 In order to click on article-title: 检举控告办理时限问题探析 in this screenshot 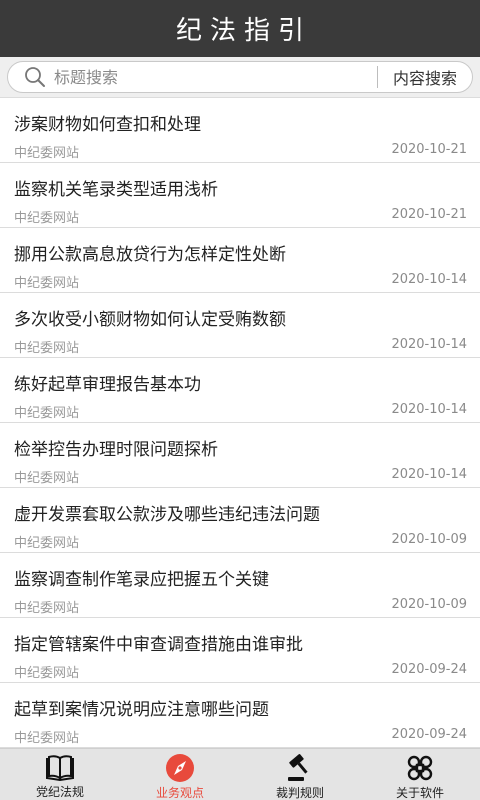, I will do `click(116, 450)`.